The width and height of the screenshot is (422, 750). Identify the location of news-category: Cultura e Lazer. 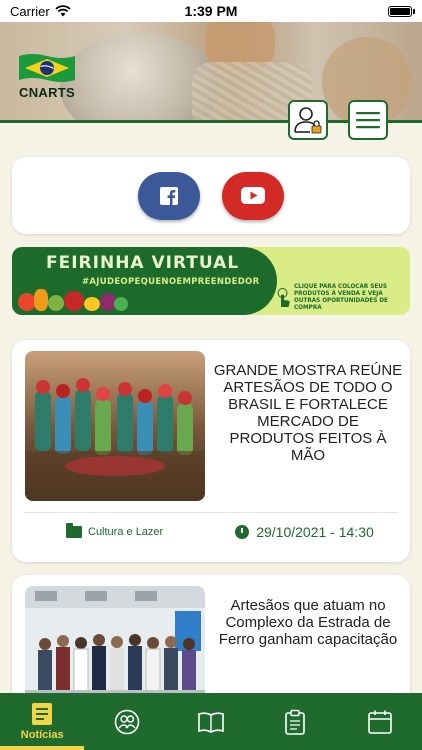
(126, 531).